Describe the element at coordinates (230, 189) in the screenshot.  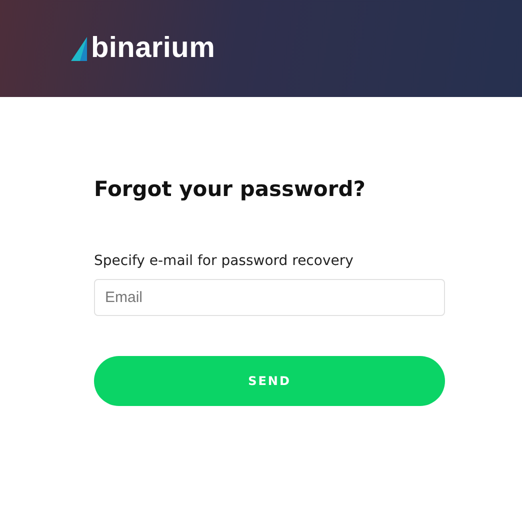
I see `form-title: Forgot your password?` at that location.